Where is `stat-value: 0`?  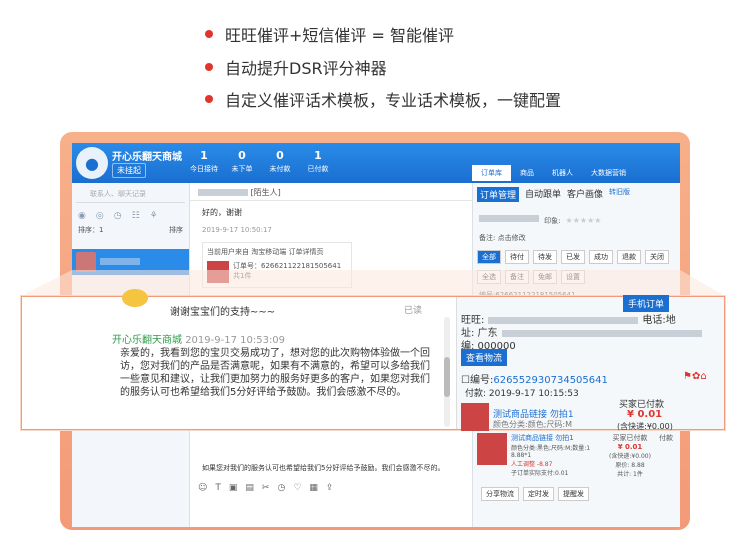 stat-value: 0 is located at coordinates (280, 155).